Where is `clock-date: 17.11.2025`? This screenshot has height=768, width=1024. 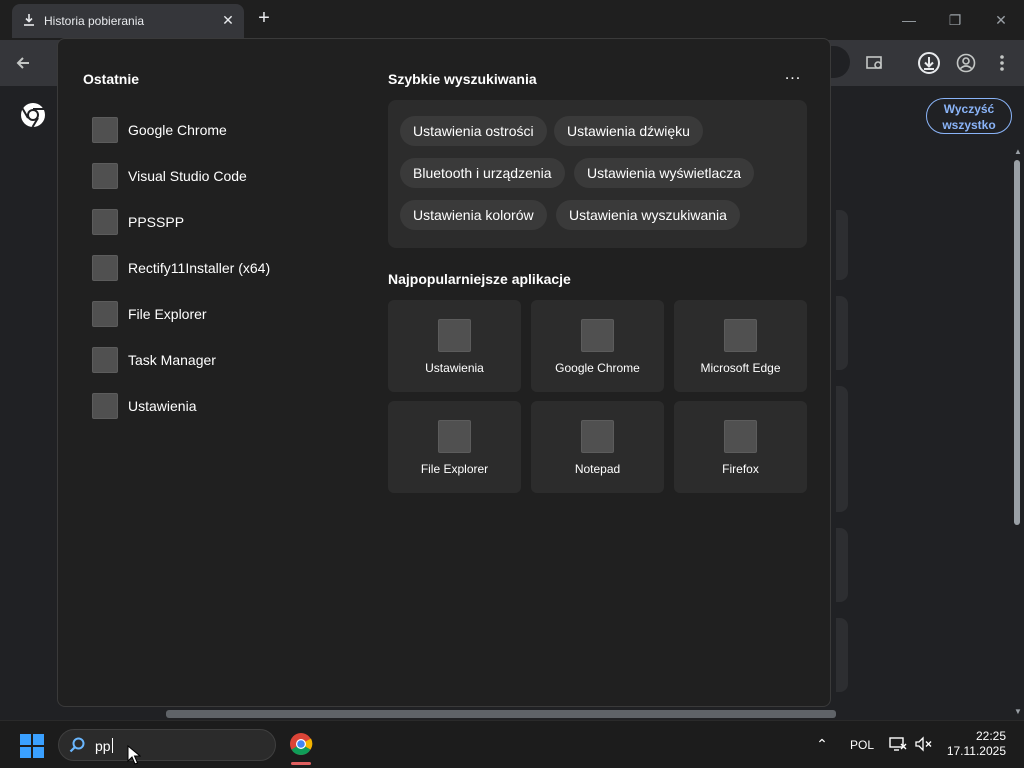
clock-date: 17.11.2025 is located at coordinates (976, 751).